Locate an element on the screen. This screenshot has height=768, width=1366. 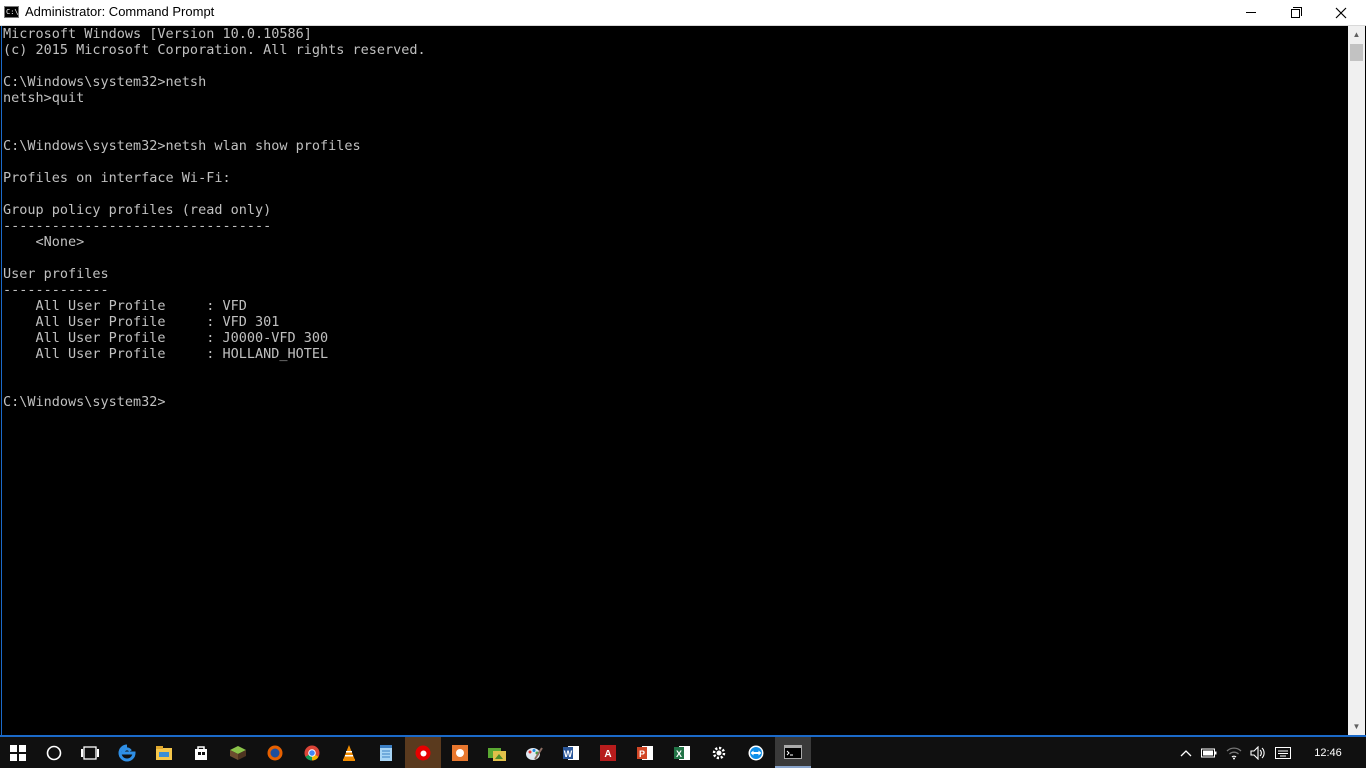
task-view-button is located at coordinates (90, 752).